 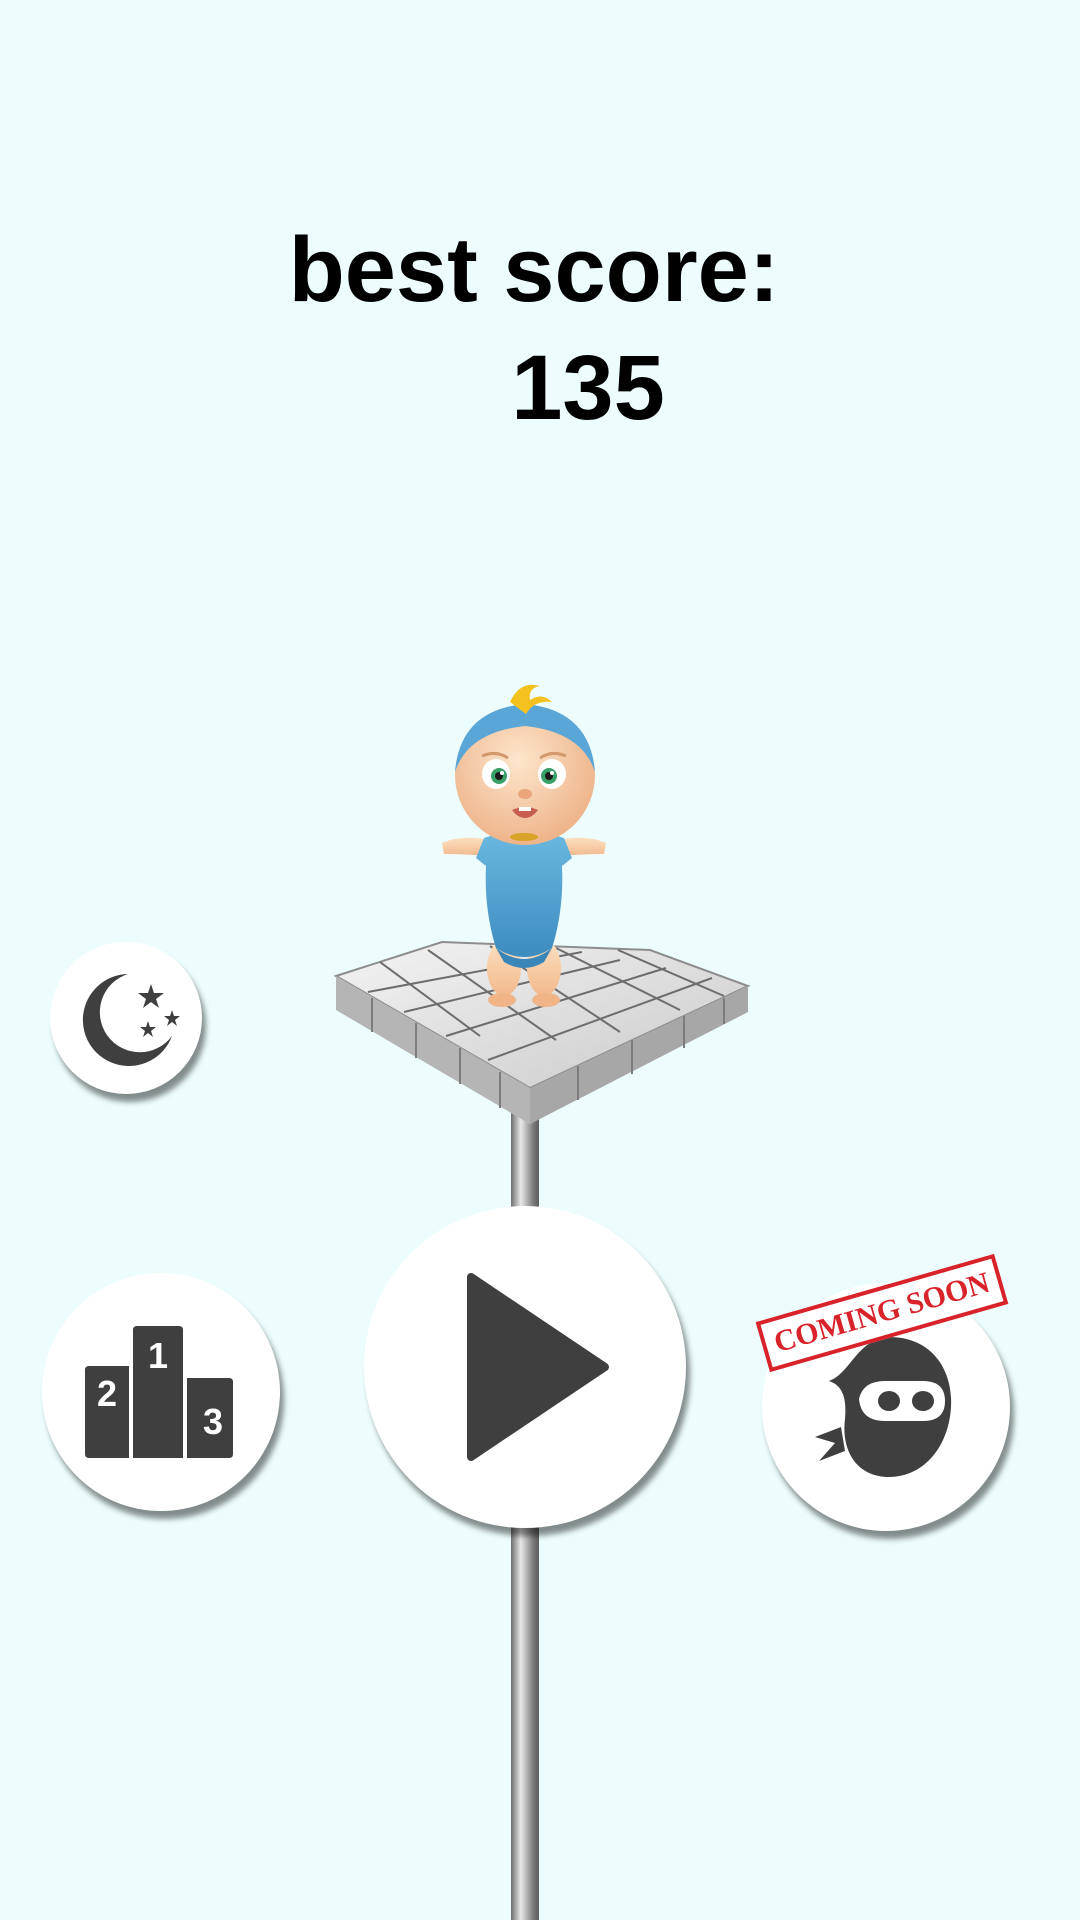 What do you see at coordinates (213, 1421) in the screenshot?
I see `podium-third-label: 3` at bounding box center [213, 1421].